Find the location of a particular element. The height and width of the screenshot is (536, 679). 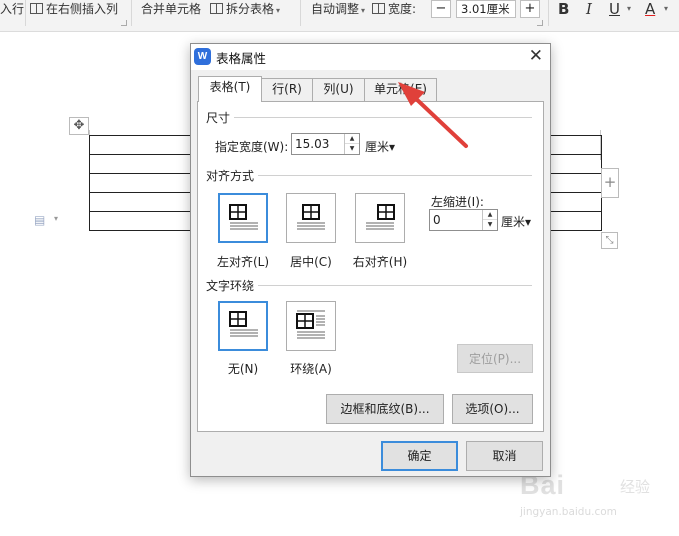

wrap-around-label: 环绕(A) is located at coordinates (311, 369).